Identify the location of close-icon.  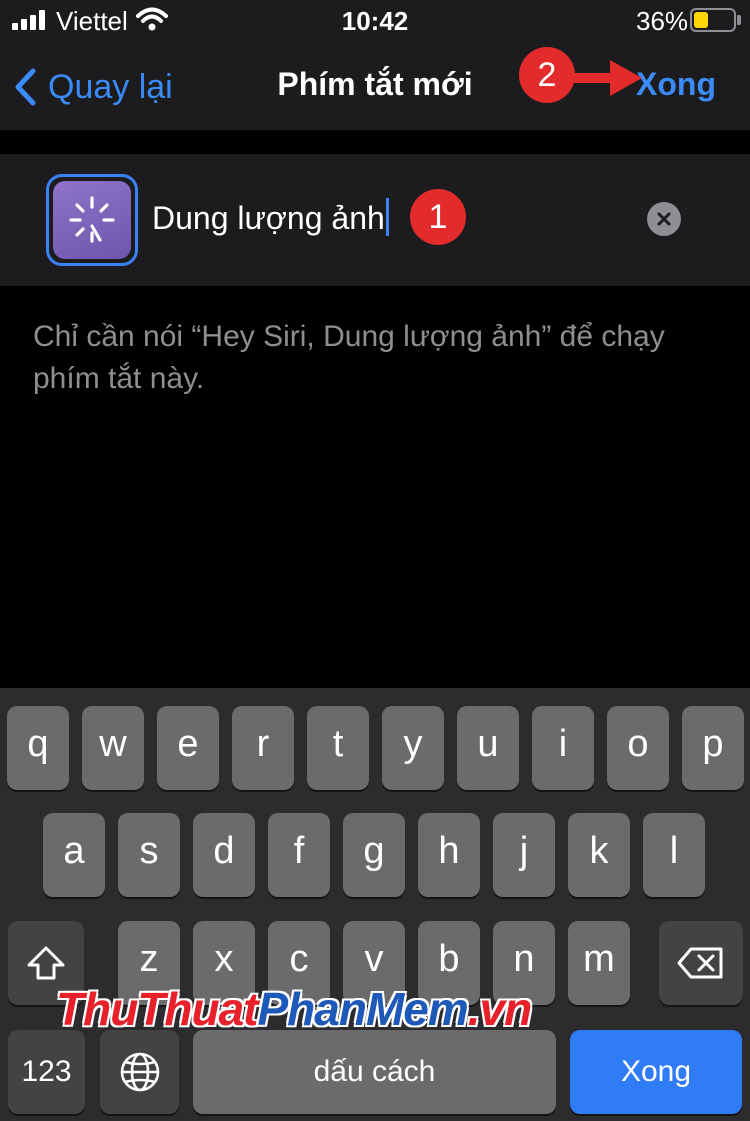
(664, 219).